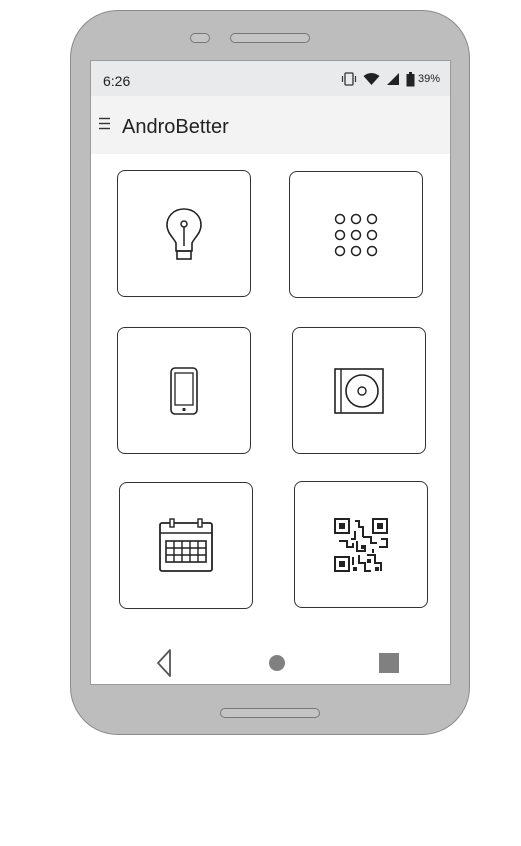  What do you see at coordinates (349, 79) in the screenshot?
I see `vibrate-icon` at bounding box center [349, 79].